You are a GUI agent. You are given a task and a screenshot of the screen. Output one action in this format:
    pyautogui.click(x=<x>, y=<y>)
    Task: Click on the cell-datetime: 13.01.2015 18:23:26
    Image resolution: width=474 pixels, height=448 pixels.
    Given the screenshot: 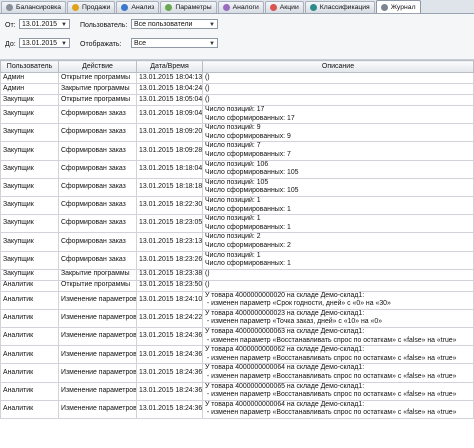 What is the action you would take?
    pyautogui.click(x=169, y=260)
    